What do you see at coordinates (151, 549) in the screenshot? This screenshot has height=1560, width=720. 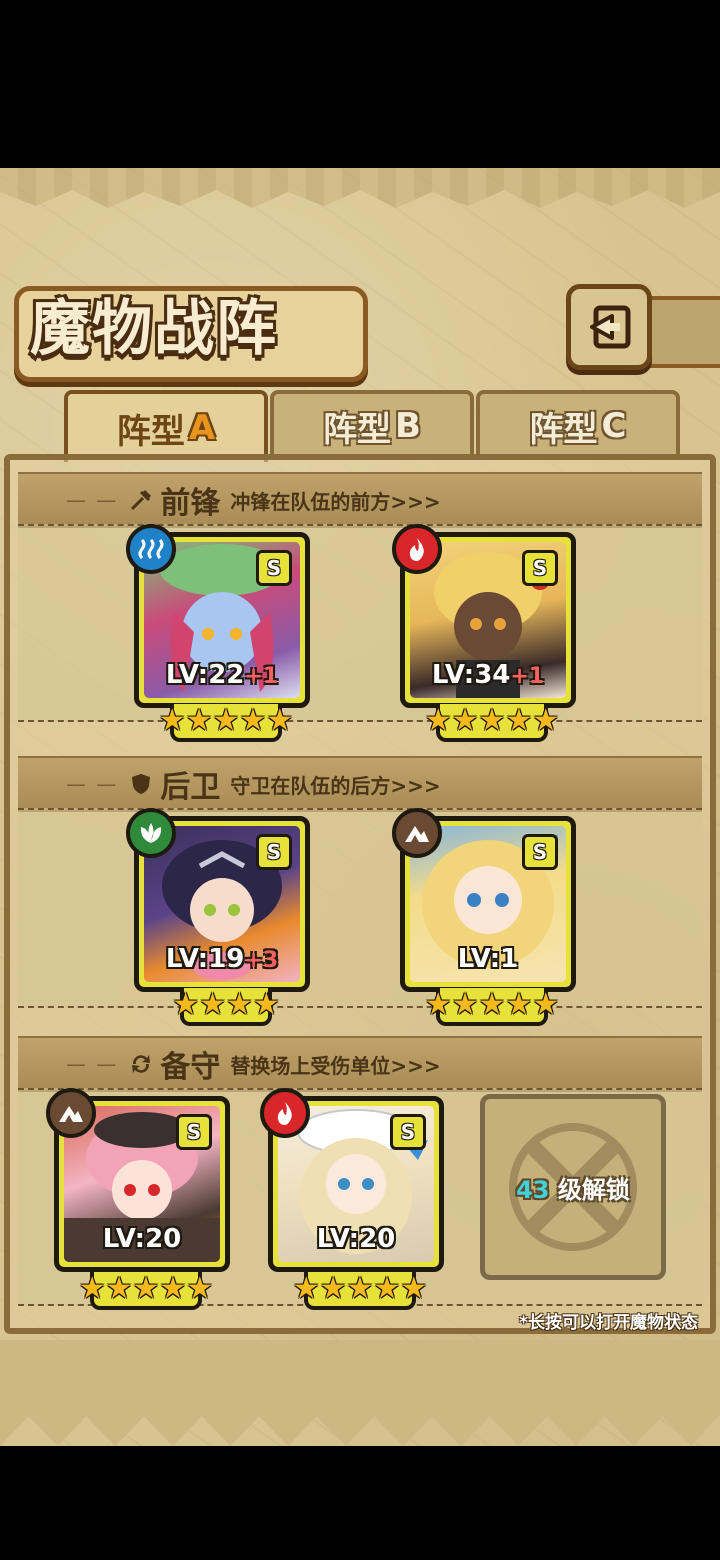 I see `water-element-icon` at bounding box center [151, 549].